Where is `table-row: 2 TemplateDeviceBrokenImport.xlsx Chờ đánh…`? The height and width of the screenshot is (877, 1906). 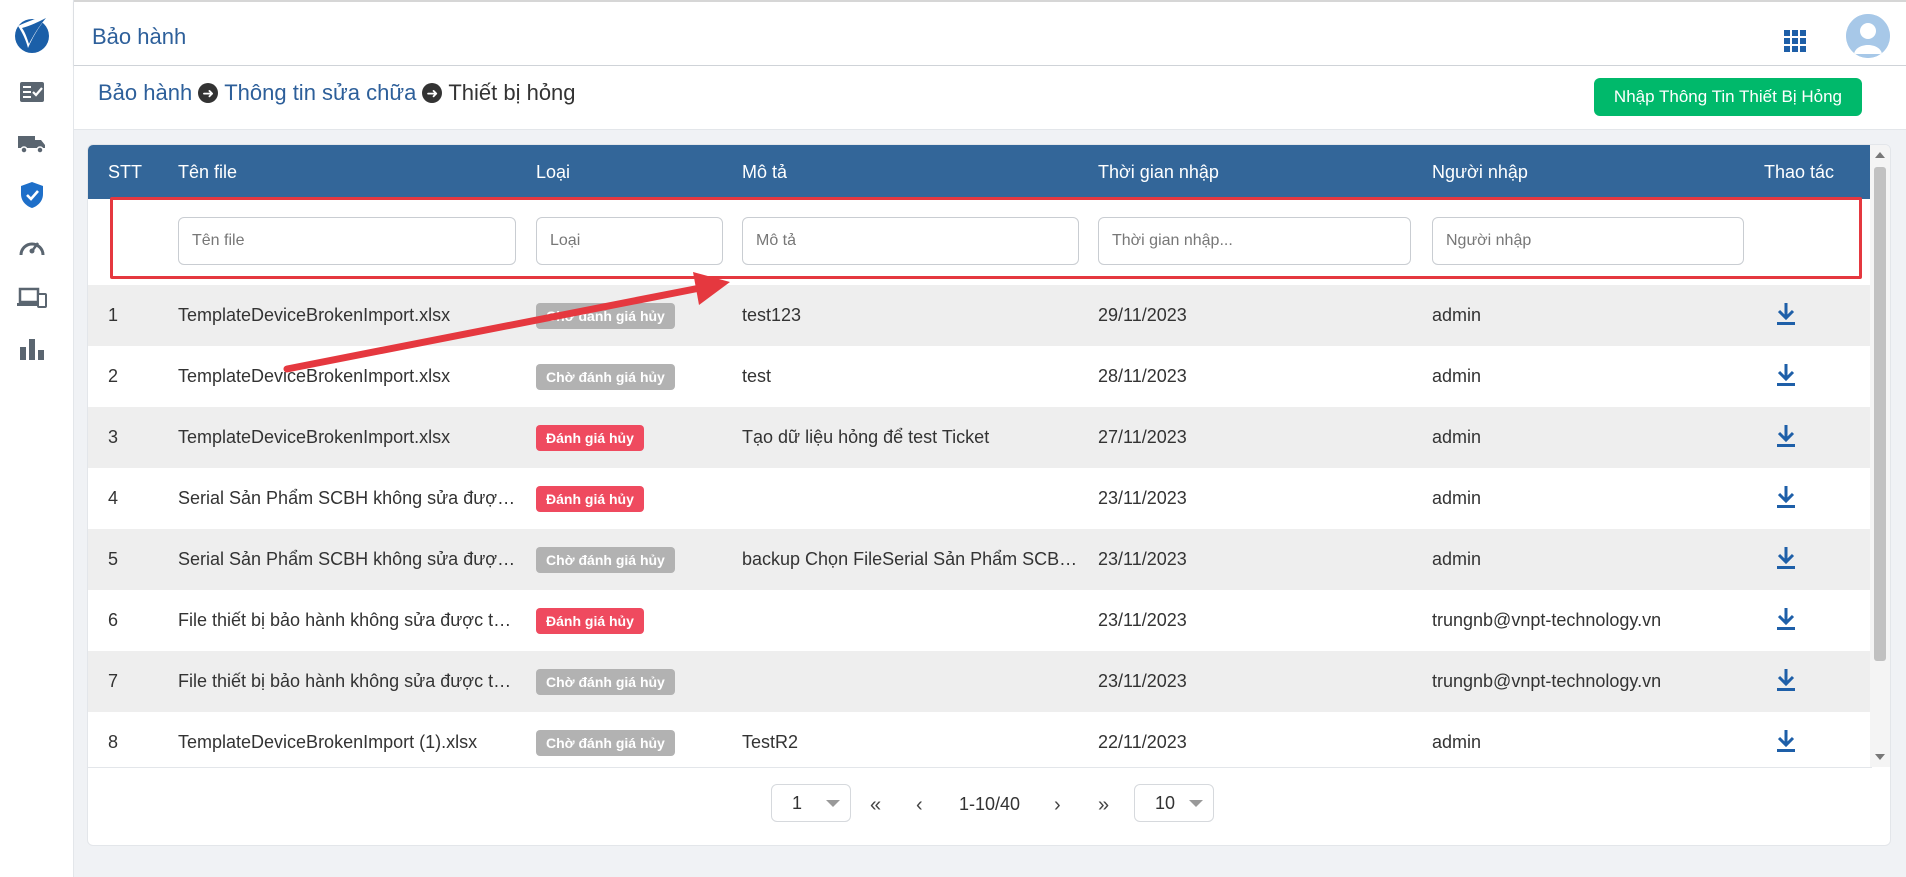 table-row: 2 TemplateDeviceBrokenImport.xlsx Chờ đánh… is located at coordinates (980, 376).